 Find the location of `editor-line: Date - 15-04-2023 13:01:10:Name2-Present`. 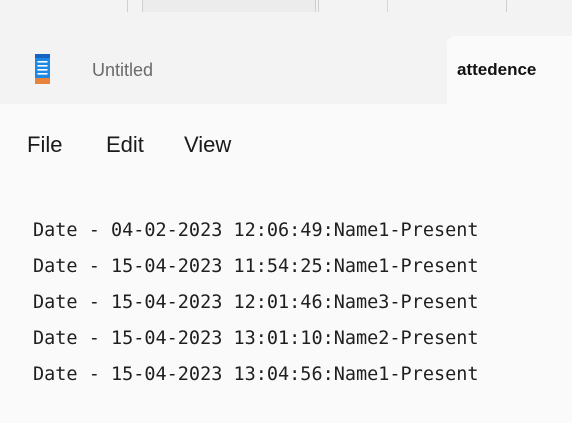

editor-line: Date - 15-04-2023 13:01:10:Name2-Present is located at coordinates (256, 338).